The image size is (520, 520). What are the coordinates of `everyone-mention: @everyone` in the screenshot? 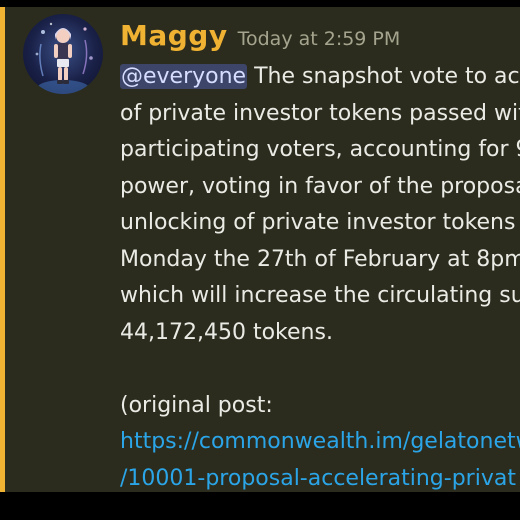 It's located at (184, 76).